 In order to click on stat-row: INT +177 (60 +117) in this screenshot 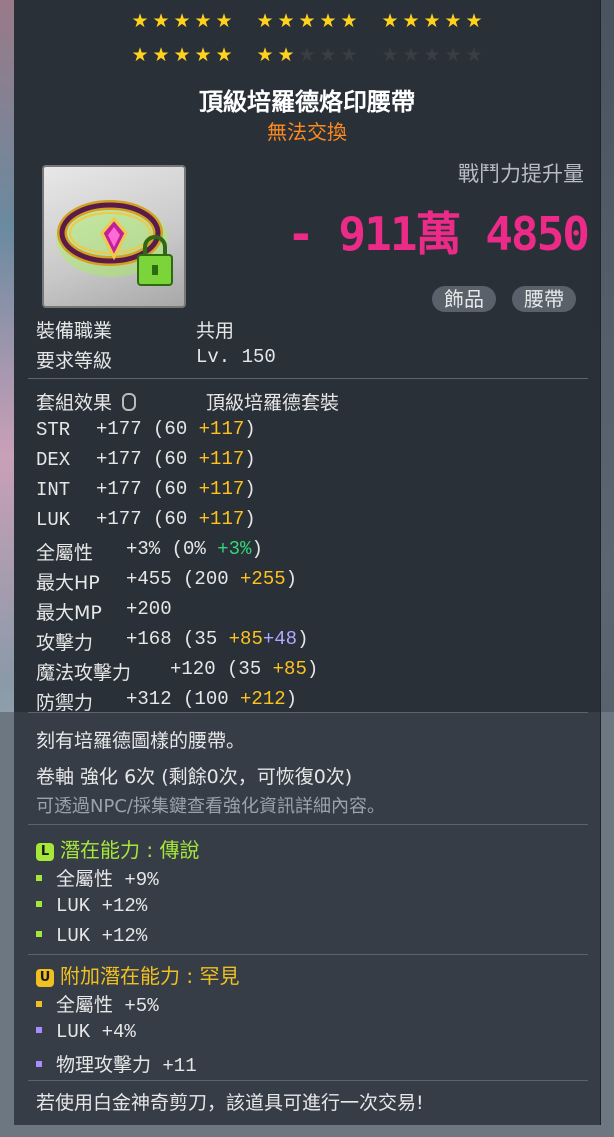, I will do `click(146, 489)`.